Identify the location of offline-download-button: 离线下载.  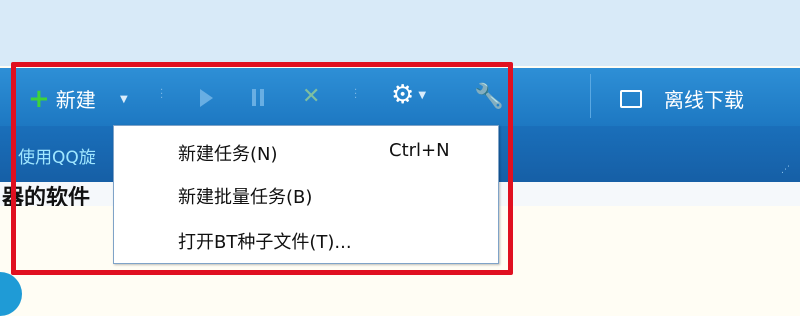
(682, 98).